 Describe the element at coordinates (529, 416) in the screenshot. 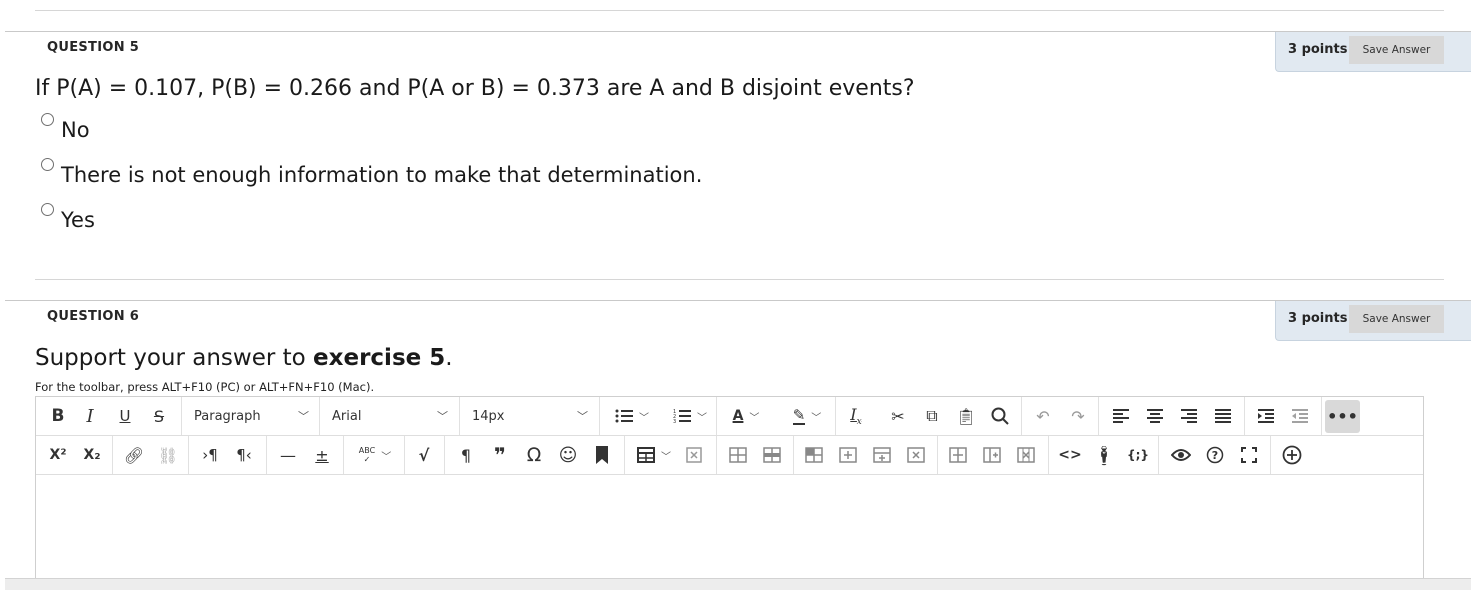

I see `font-size-dropdown: 14px ﹀` at that location.